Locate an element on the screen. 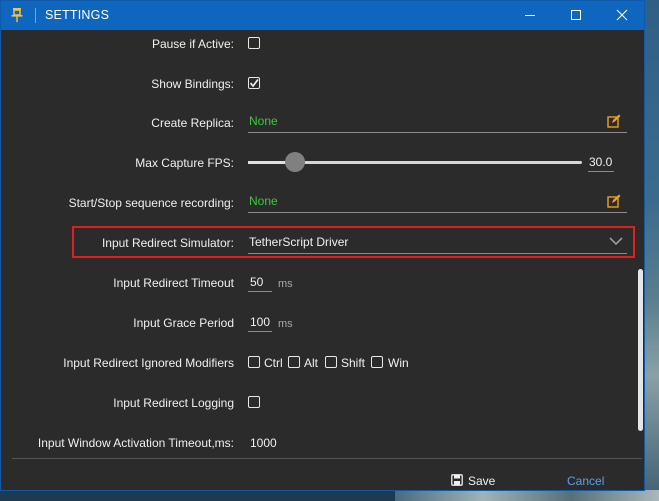  input-grace-period-value: 100 is located at coordinates (260, 322).